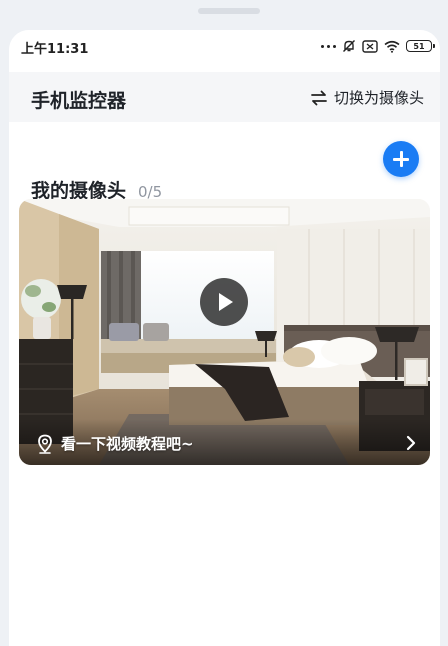  I want to click on status-bar: 上午11:31 51, so click(224, 51).